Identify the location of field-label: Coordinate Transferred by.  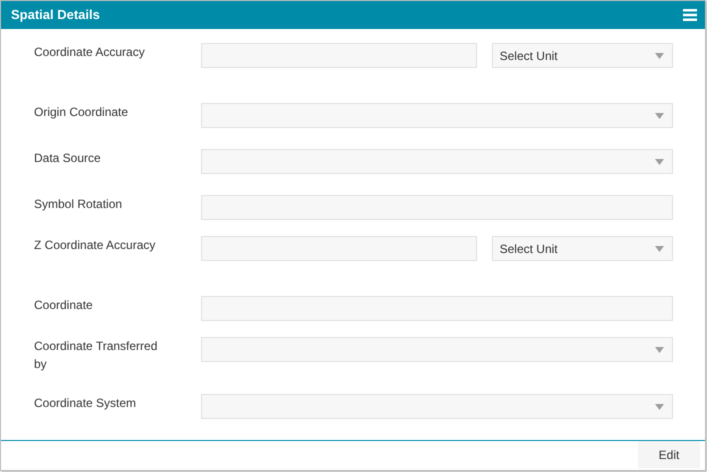
(96, 356).